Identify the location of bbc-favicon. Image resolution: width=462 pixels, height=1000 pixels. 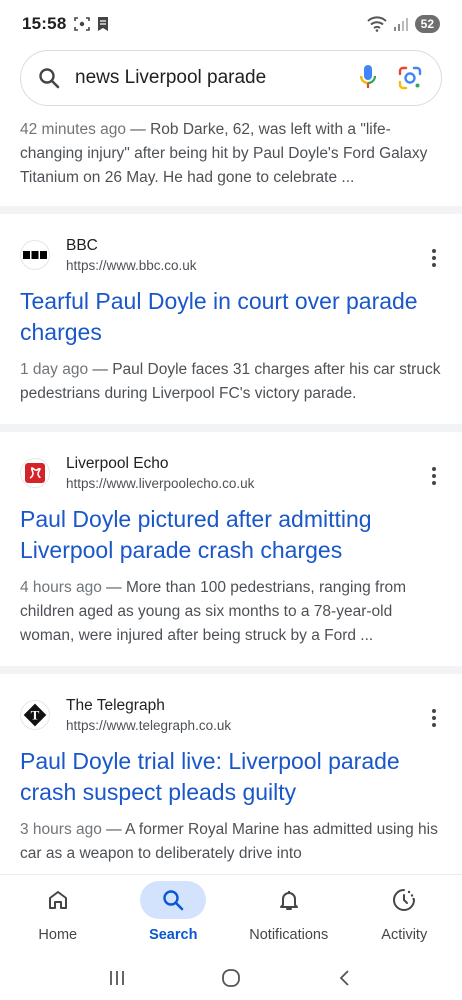
(35, 255).